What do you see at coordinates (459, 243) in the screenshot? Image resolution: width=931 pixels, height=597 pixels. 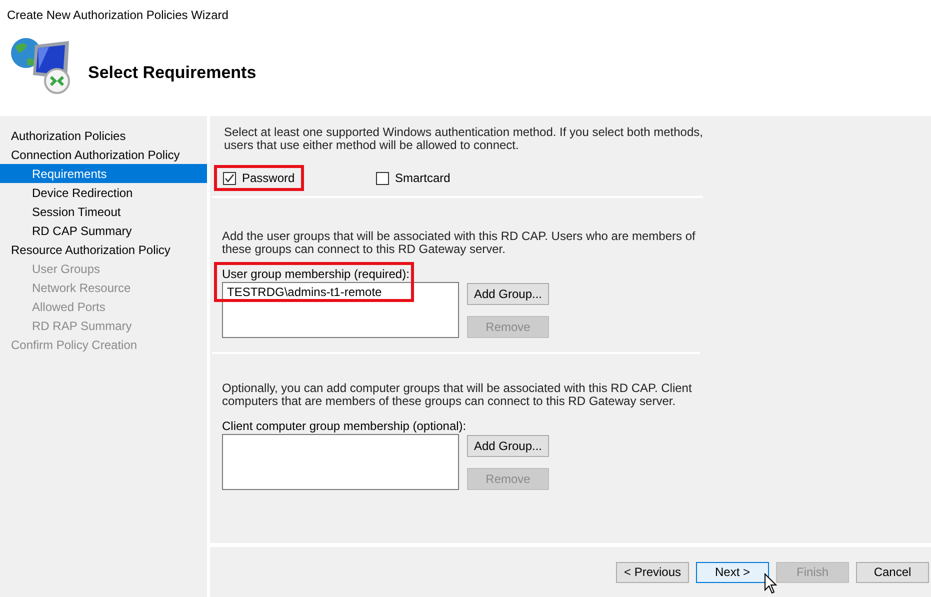 I see `instruction-text: Add the user groups that will be associated with this RD CAP. Users who are members of these groups can connect to this RD Gateway server.` at bounding box center [459, 243].